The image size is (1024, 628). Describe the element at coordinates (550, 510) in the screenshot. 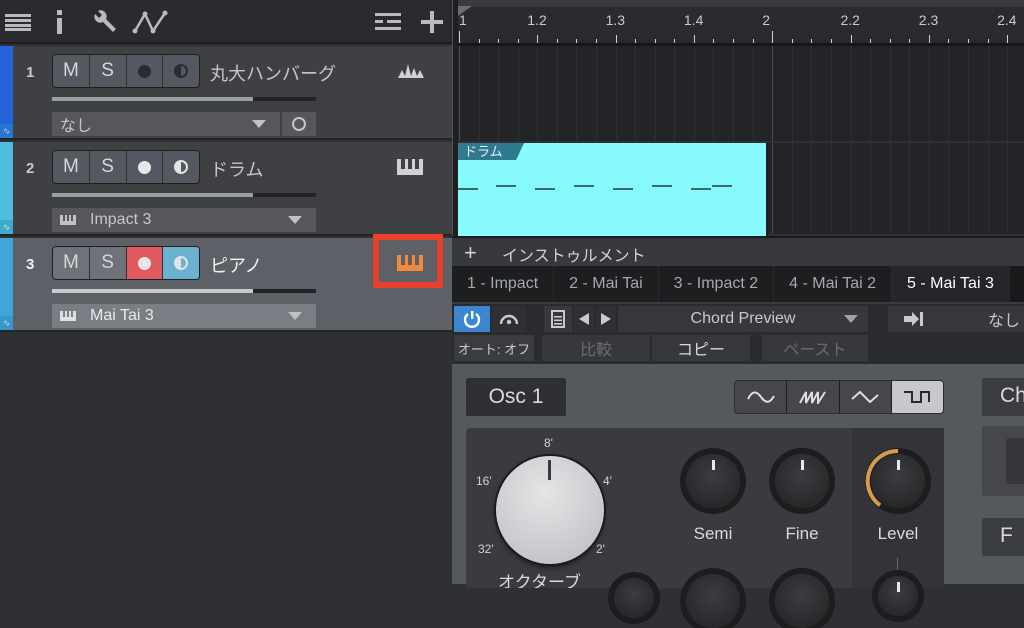

I see `octave-knob` at that location.